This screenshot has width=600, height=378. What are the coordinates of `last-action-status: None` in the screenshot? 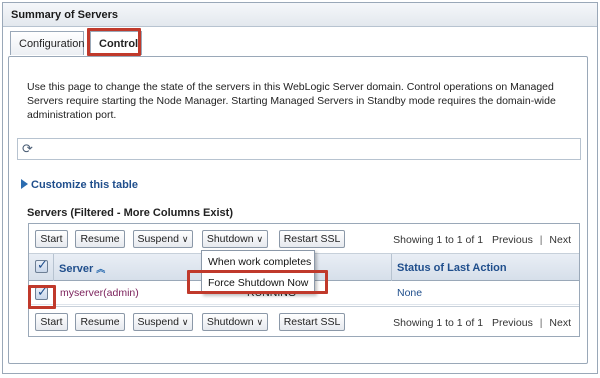 It's located at (485, 293).